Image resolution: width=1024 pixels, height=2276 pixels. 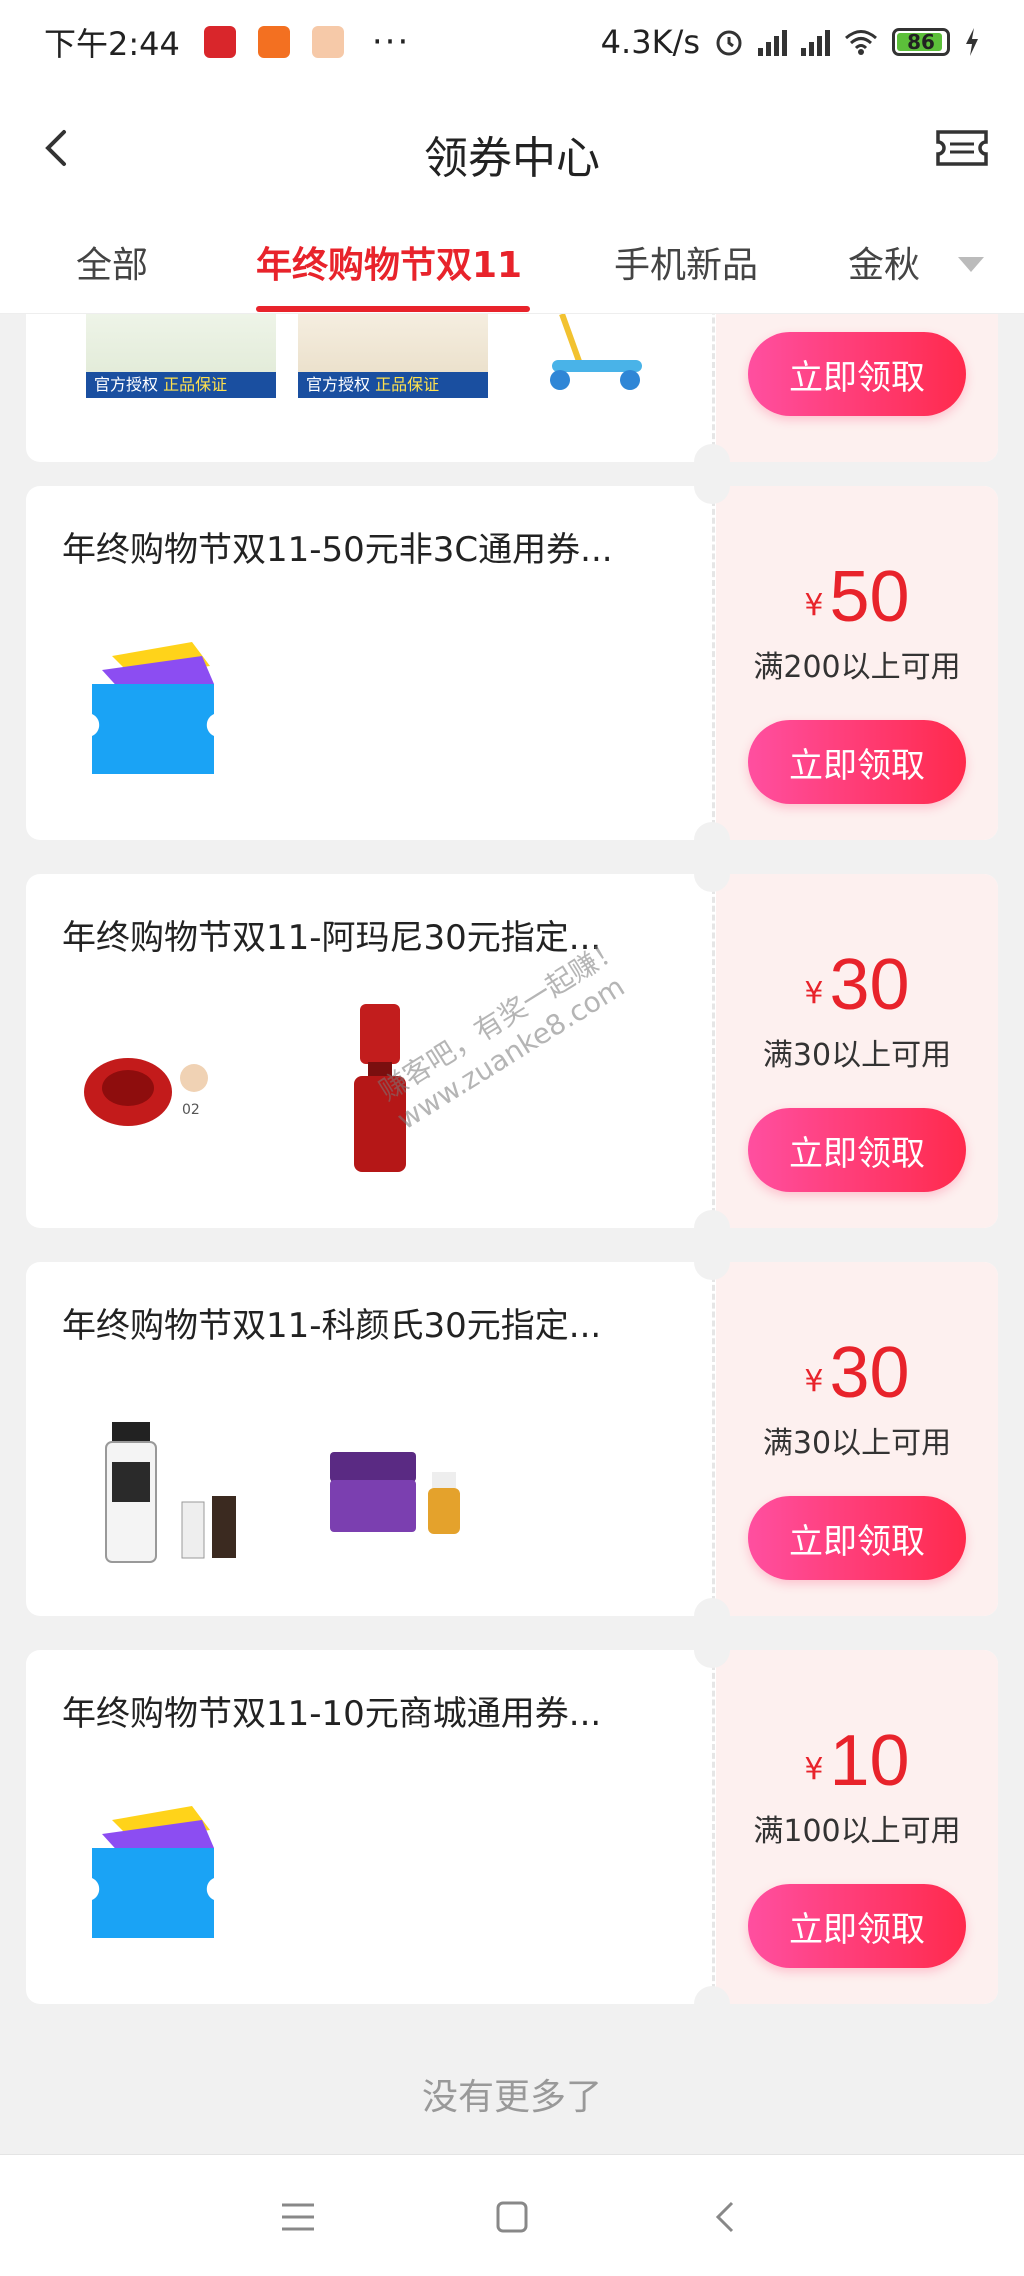 What do you see at coordinates (146, 1092) in the screenshot?
I see `armani-cushion-image: 02` at bounding box center [146, 1092].